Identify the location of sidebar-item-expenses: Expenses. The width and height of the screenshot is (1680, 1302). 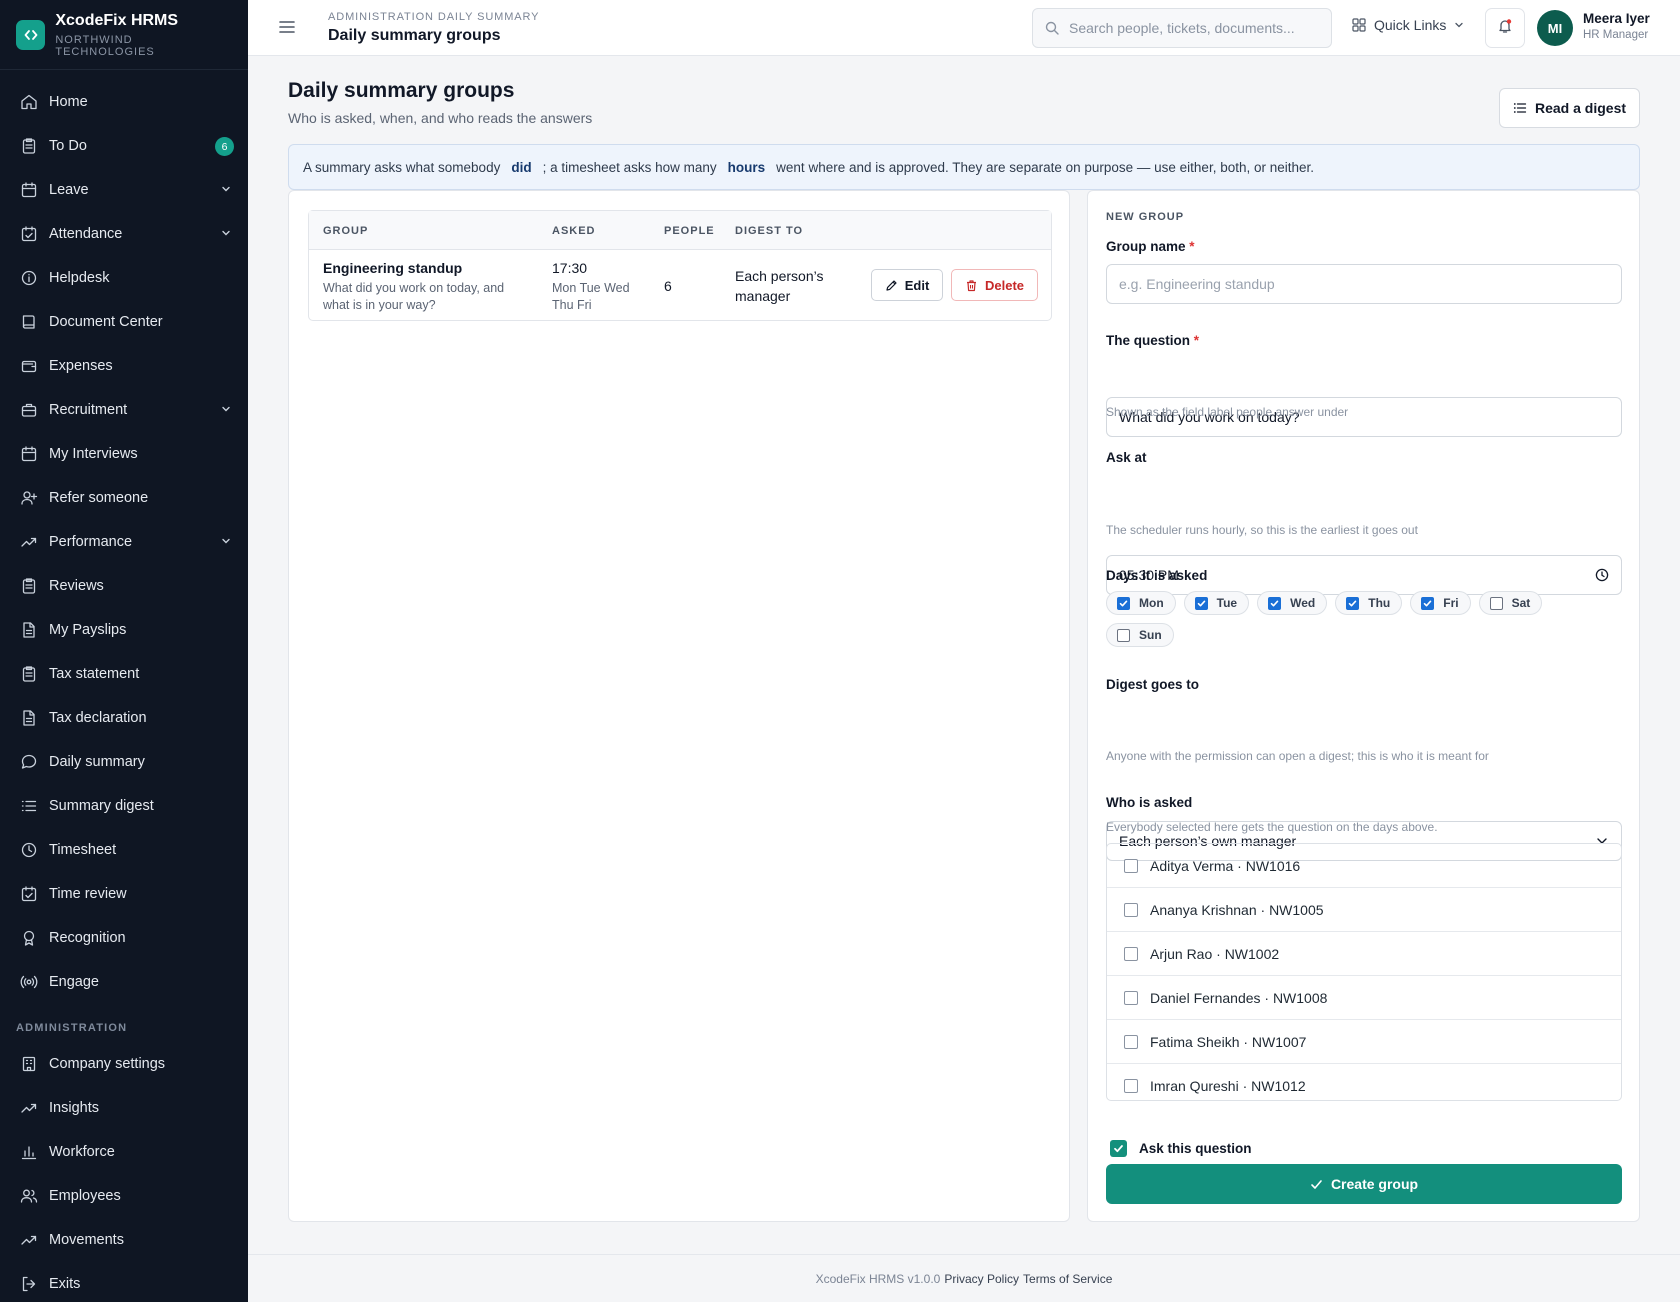
(124, 366).